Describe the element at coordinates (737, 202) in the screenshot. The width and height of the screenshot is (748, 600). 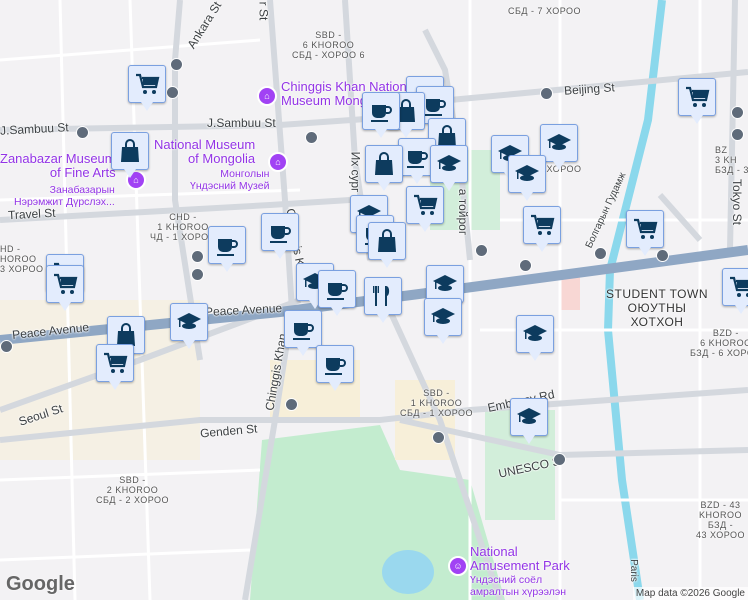
I see `street-label-tokyo: Tokyo St` at that location.